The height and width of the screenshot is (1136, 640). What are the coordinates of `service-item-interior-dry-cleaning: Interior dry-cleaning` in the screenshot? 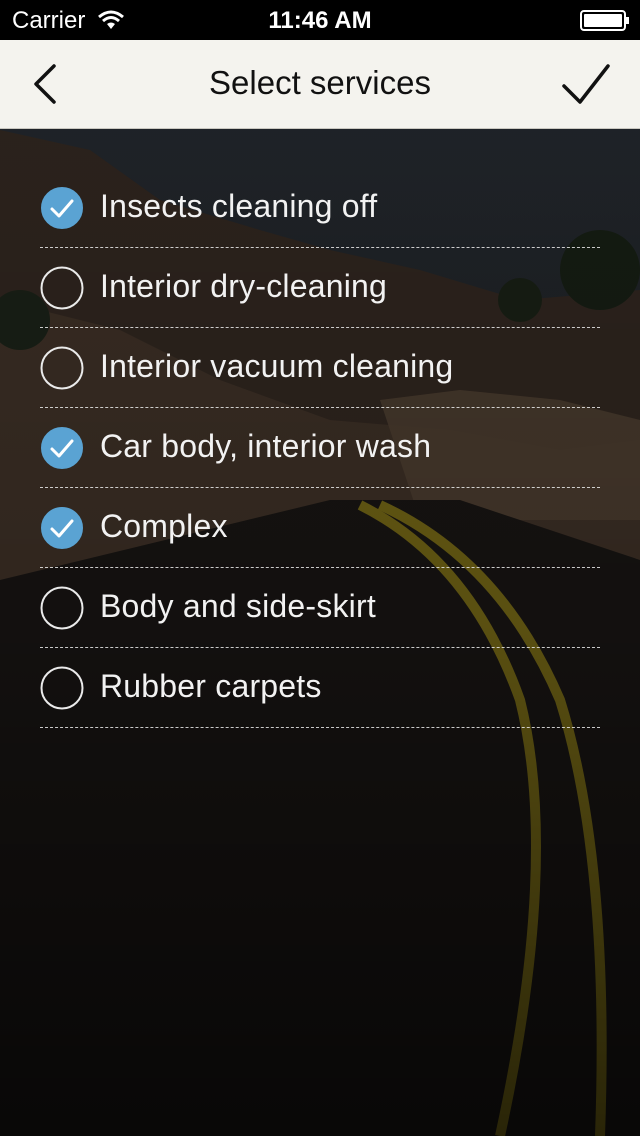 It's located at (320, 288).